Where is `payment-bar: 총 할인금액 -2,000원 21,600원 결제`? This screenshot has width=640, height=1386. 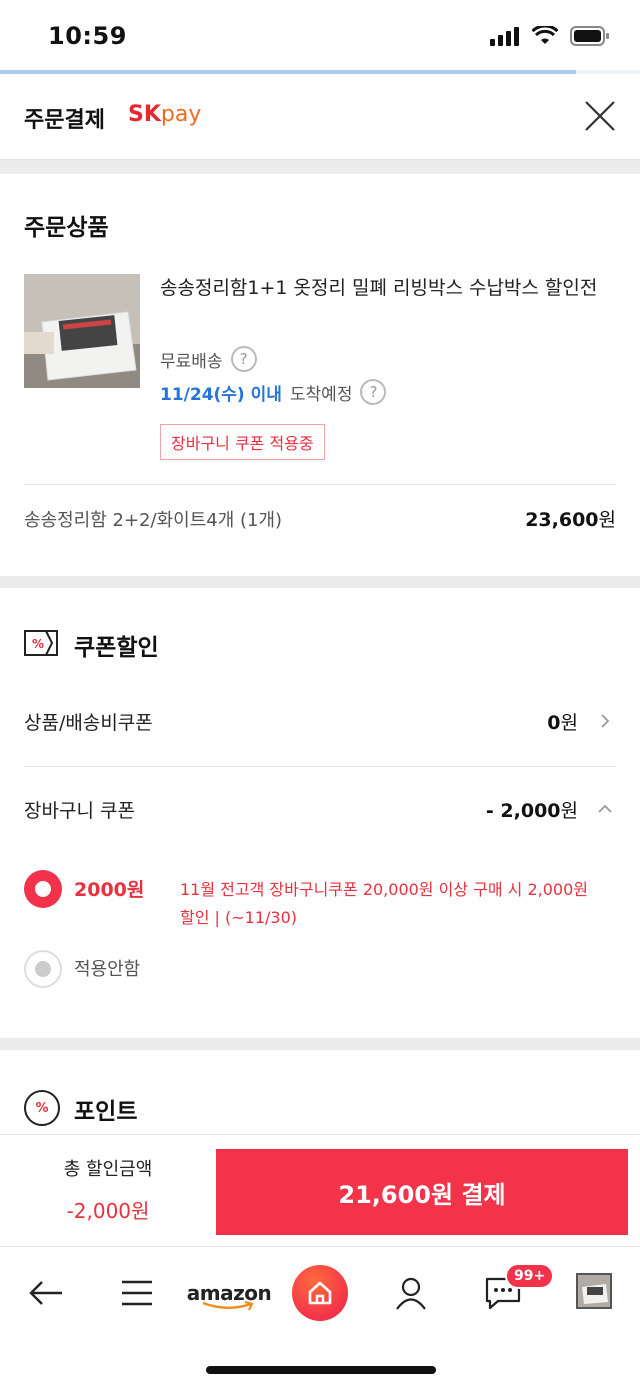 payment-bar: 총 할인금액 -2,000원 21,600원 결제 is located at coordinates (320, 1190).